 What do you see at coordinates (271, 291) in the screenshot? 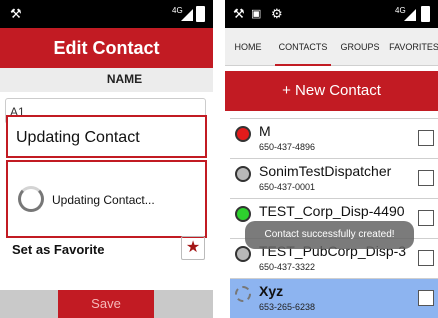
I see `contact-name: Xyz` at bounding box center [271, 291].